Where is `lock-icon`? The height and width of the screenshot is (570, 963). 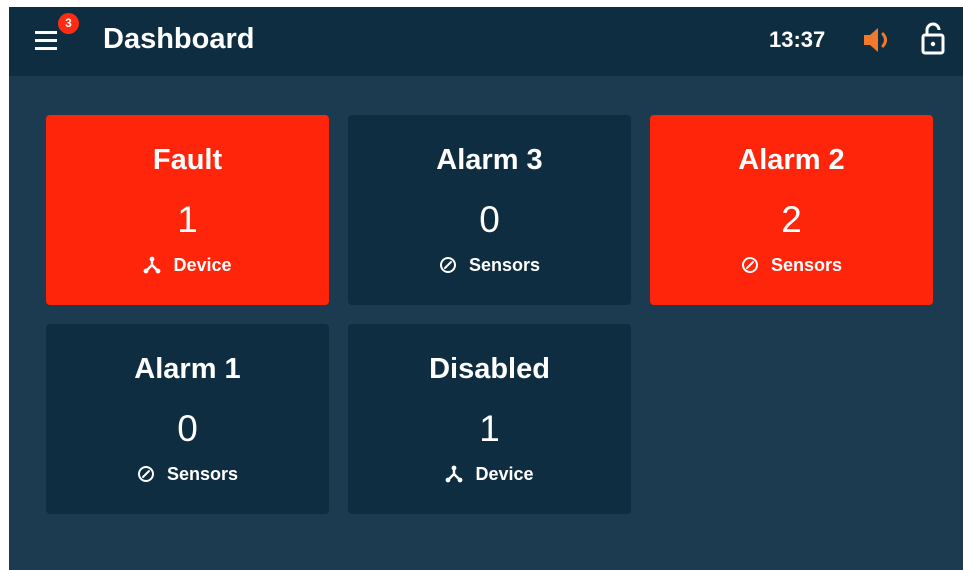 lock-icon is located at coordinates (933, 38).